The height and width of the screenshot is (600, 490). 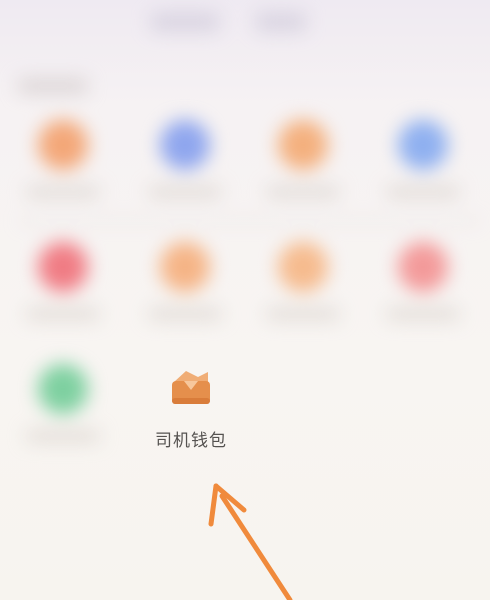 I want to click on wallet-icon, so click(x=191, y=387).